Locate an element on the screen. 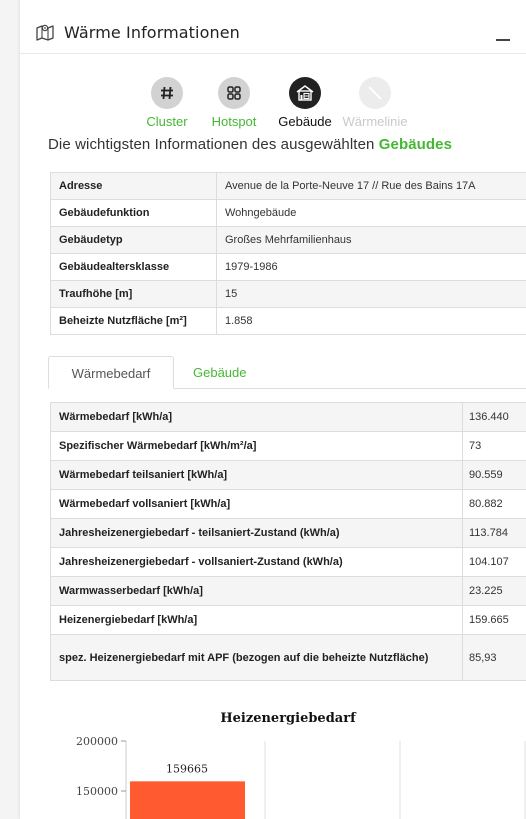  row-value: 113.784 is located at coordinates (494, 533).